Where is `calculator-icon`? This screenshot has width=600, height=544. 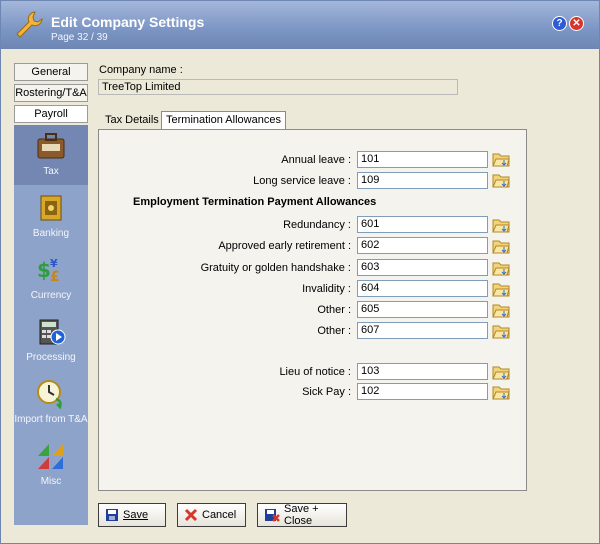 calculator-icon is located at coordinates (52, 332).